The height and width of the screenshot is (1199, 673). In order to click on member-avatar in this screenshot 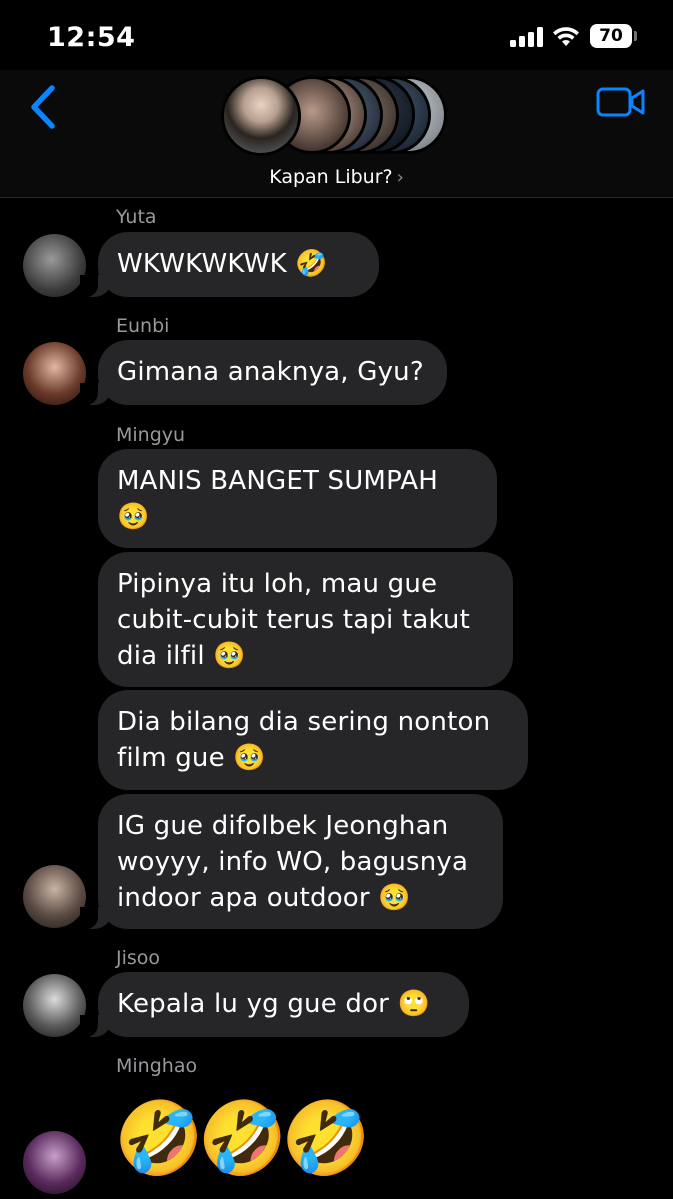, I will do `click(261, 116)`.